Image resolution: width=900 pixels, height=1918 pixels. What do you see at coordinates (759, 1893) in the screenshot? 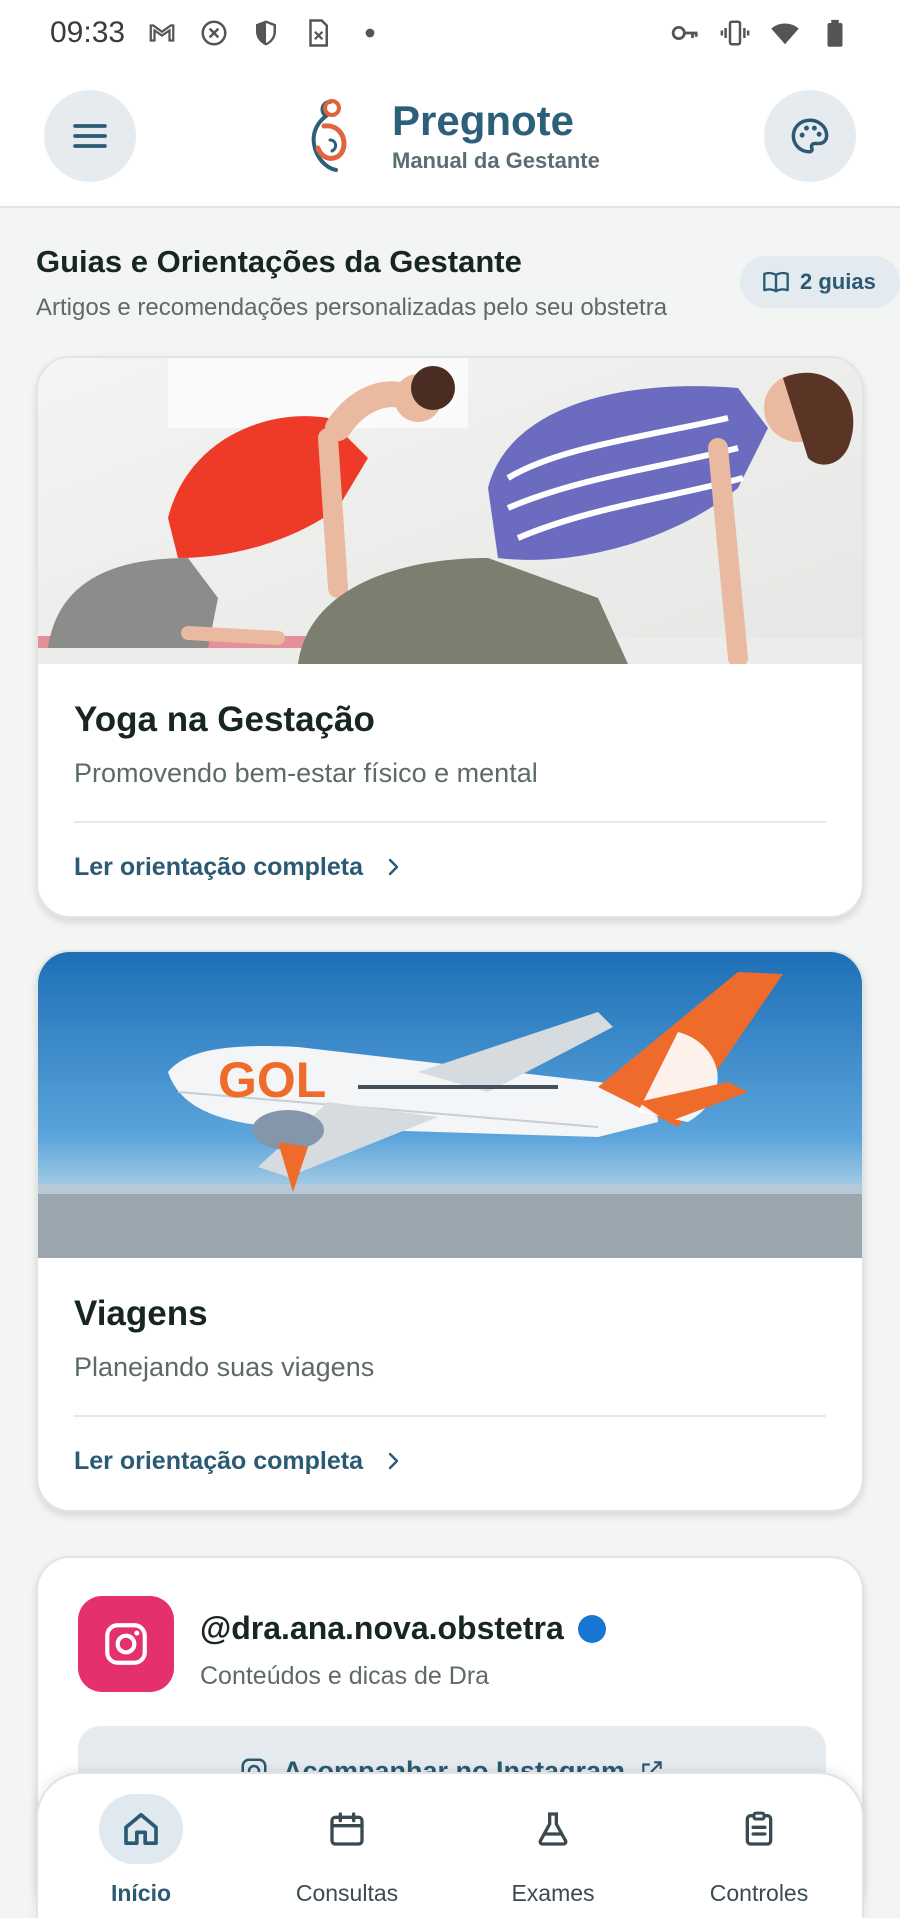
I see `nav-label: Controles` at bounding box center [759, 1893].